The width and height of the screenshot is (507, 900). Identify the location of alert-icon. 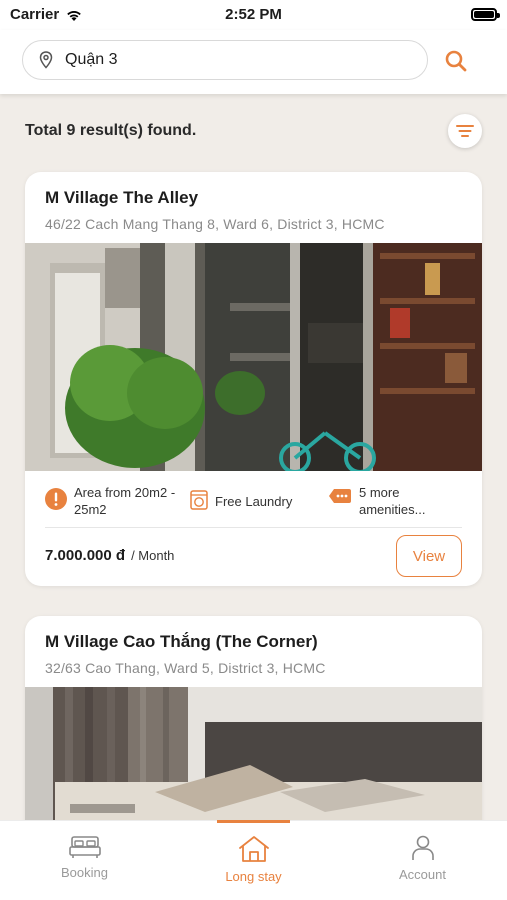
(56, 499).